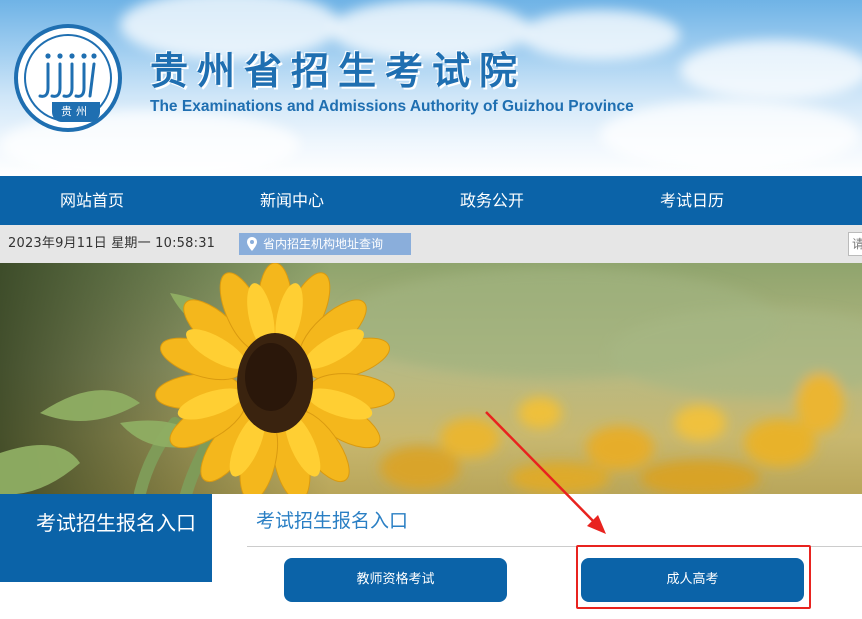 The height and width of the screenshot is (619, 862). I want to click on nav-item-exam-calendar: 考试日历, so click(692, 200).